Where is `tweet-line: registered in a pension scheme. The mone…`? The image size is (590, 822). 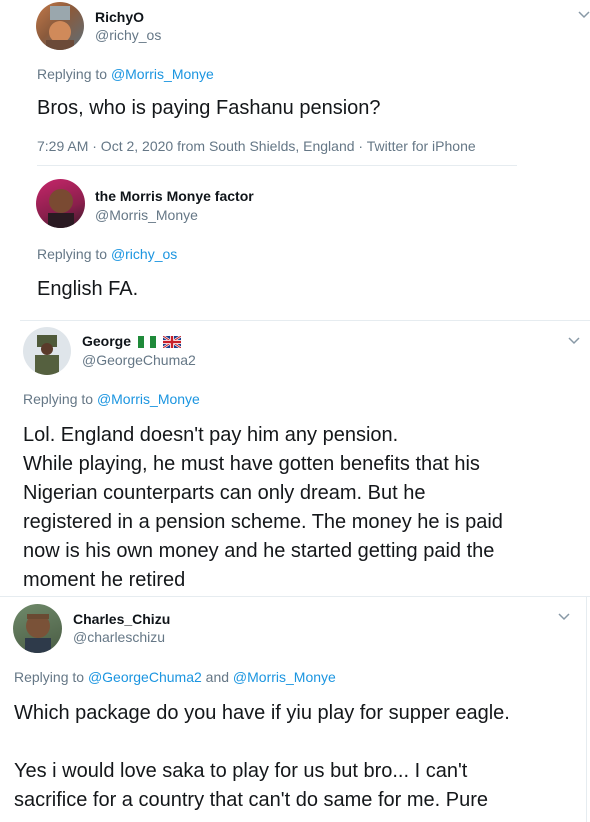 tweet-line: registered in a pension scheme. The mone… is located at coordinates (263, 522).